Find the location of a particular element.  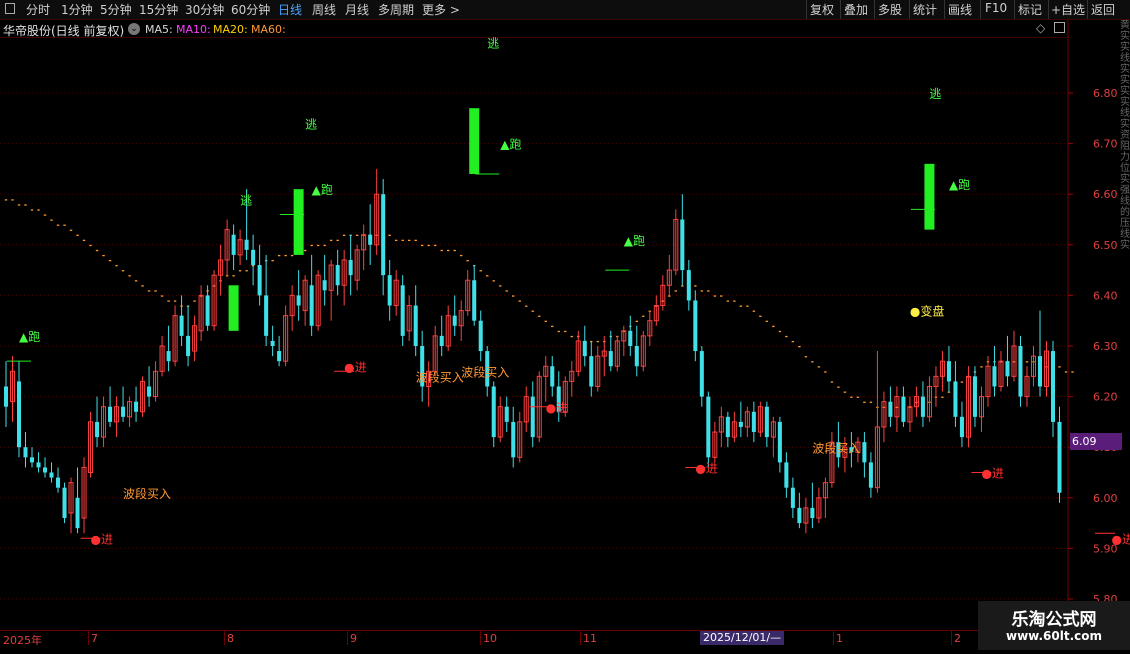

f10-button: F10 is located at coordinates (996, 8).